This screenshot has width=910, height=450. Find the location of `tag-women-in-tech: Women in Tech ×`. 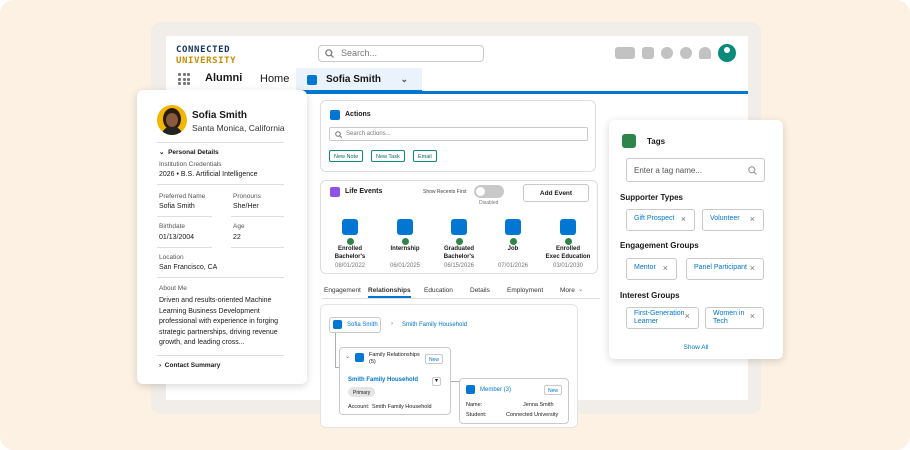

tag-women-in-tech: Women in Tech × is located at coordinates (734, 318).